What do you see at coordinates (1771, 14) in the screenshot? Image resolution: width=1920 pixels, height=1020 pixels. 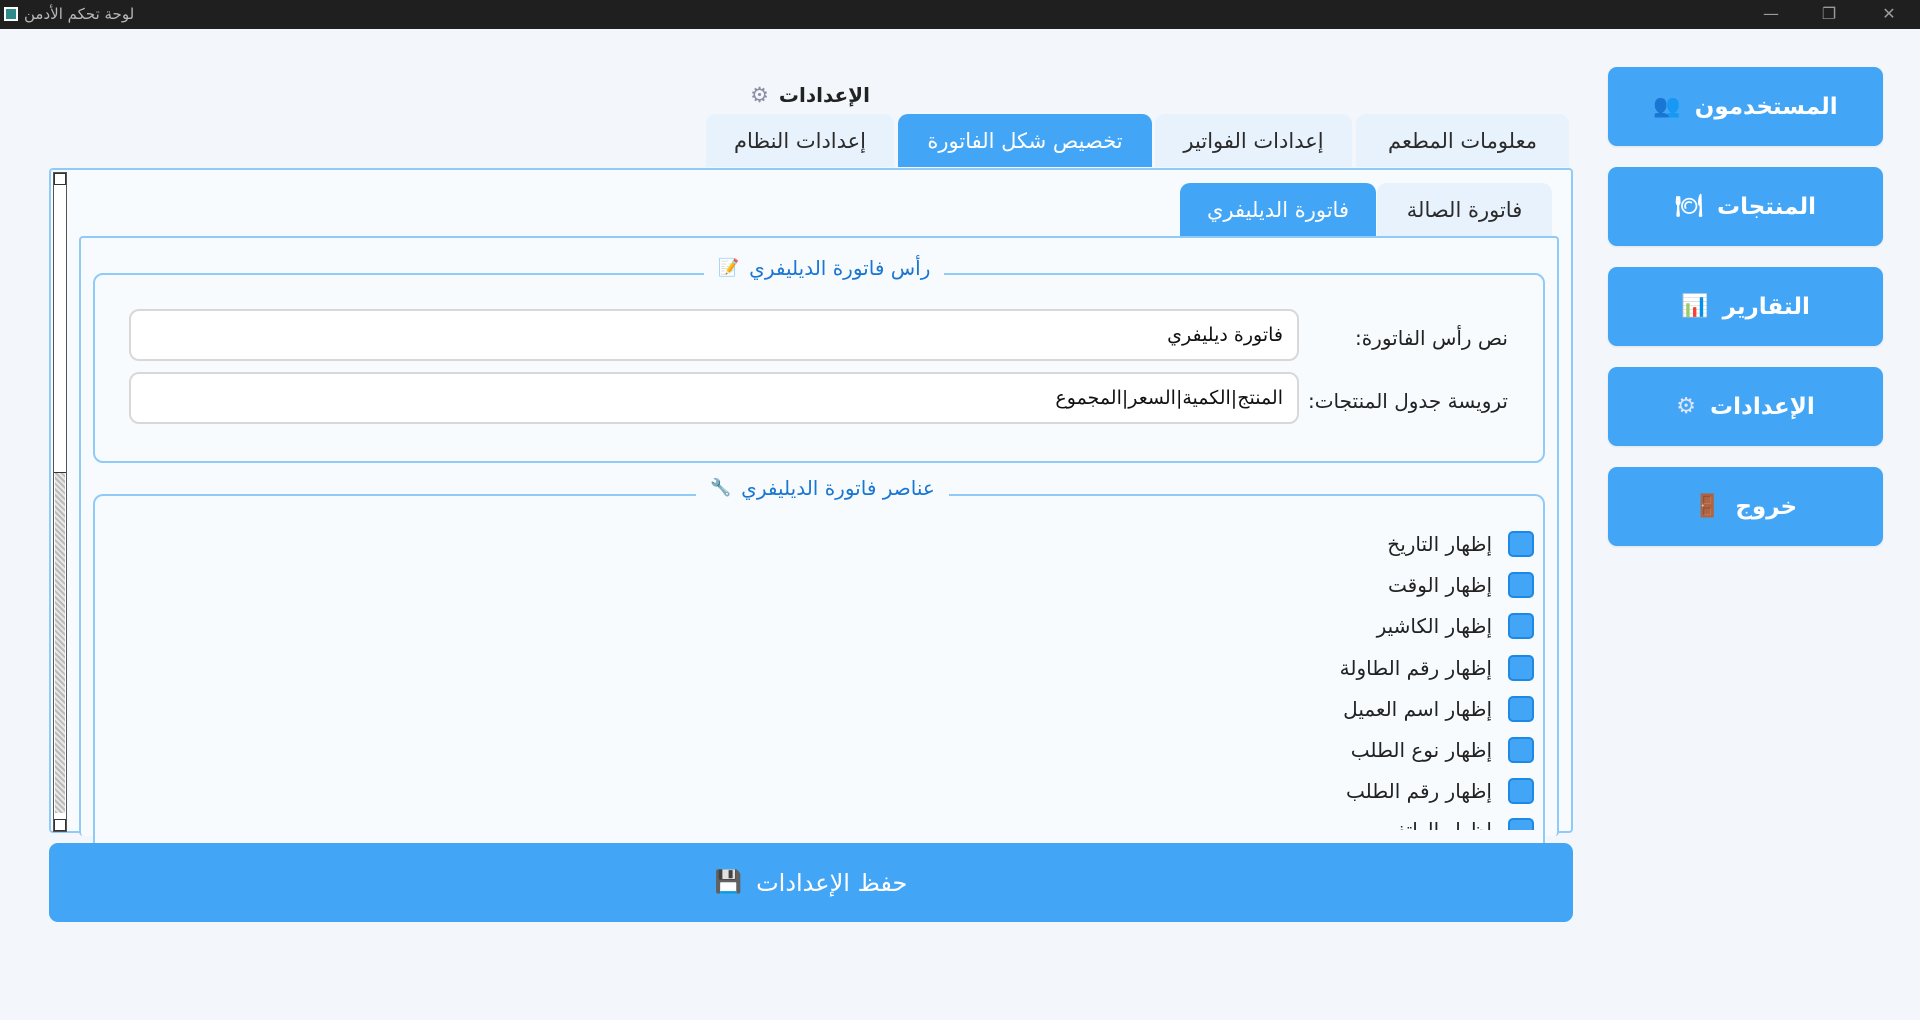 I see `minimize-button: —` at bounding box center [1771, 14].